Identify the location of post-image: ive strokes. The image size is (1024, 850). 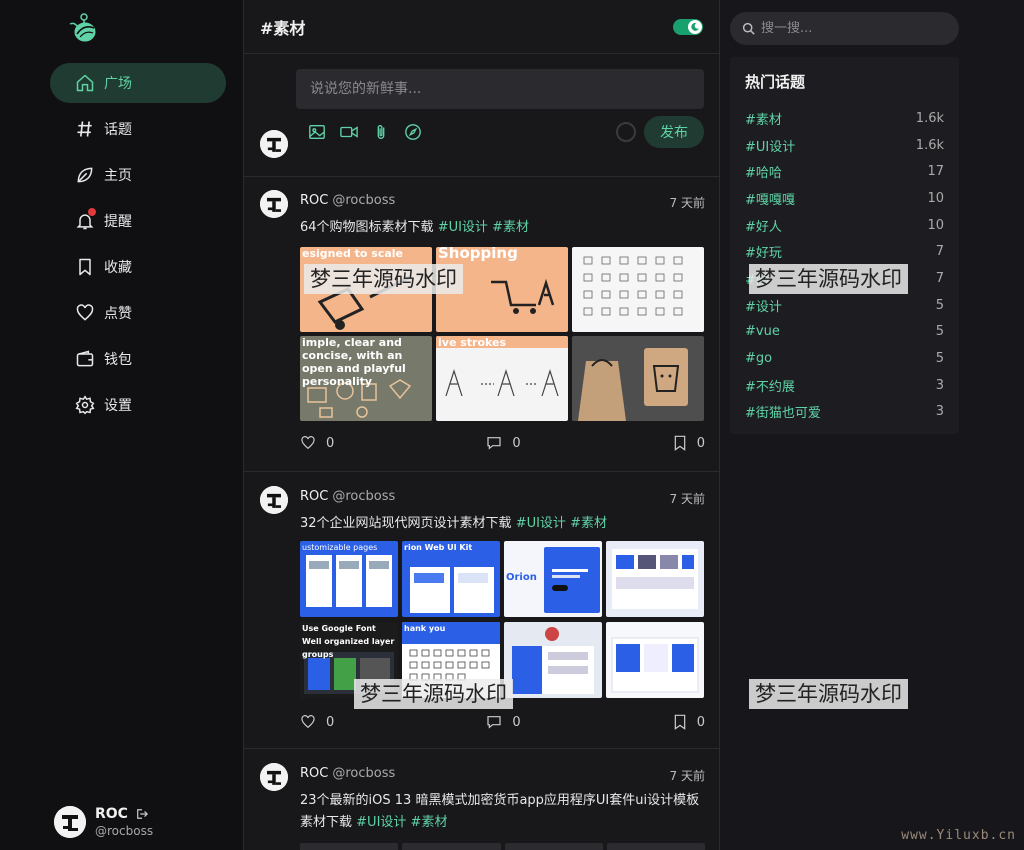
(502, 378).